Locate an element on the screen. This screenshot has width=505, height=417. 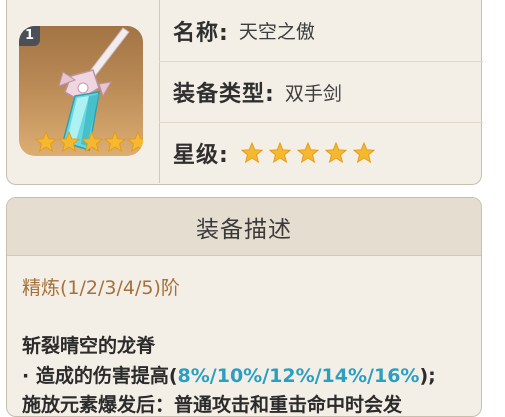
type-value: 双手剑 is located at coordinates (313, 93).